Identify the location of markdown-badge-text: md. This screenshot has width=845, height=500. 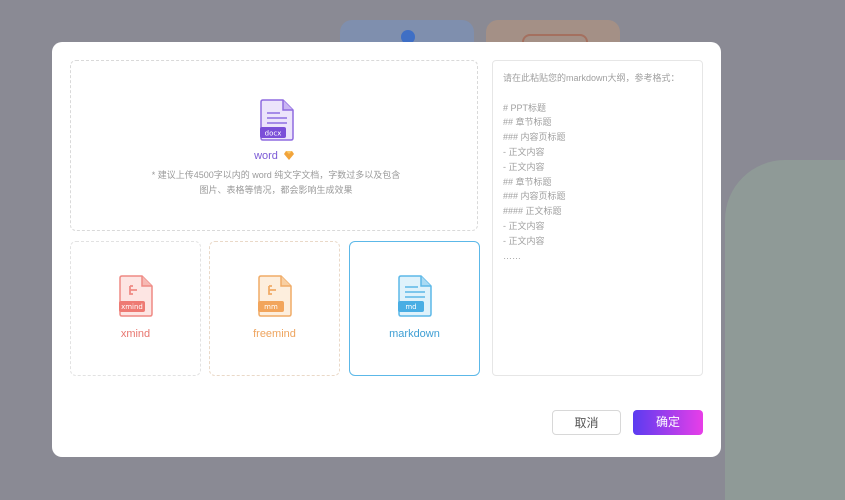
(410, 307).